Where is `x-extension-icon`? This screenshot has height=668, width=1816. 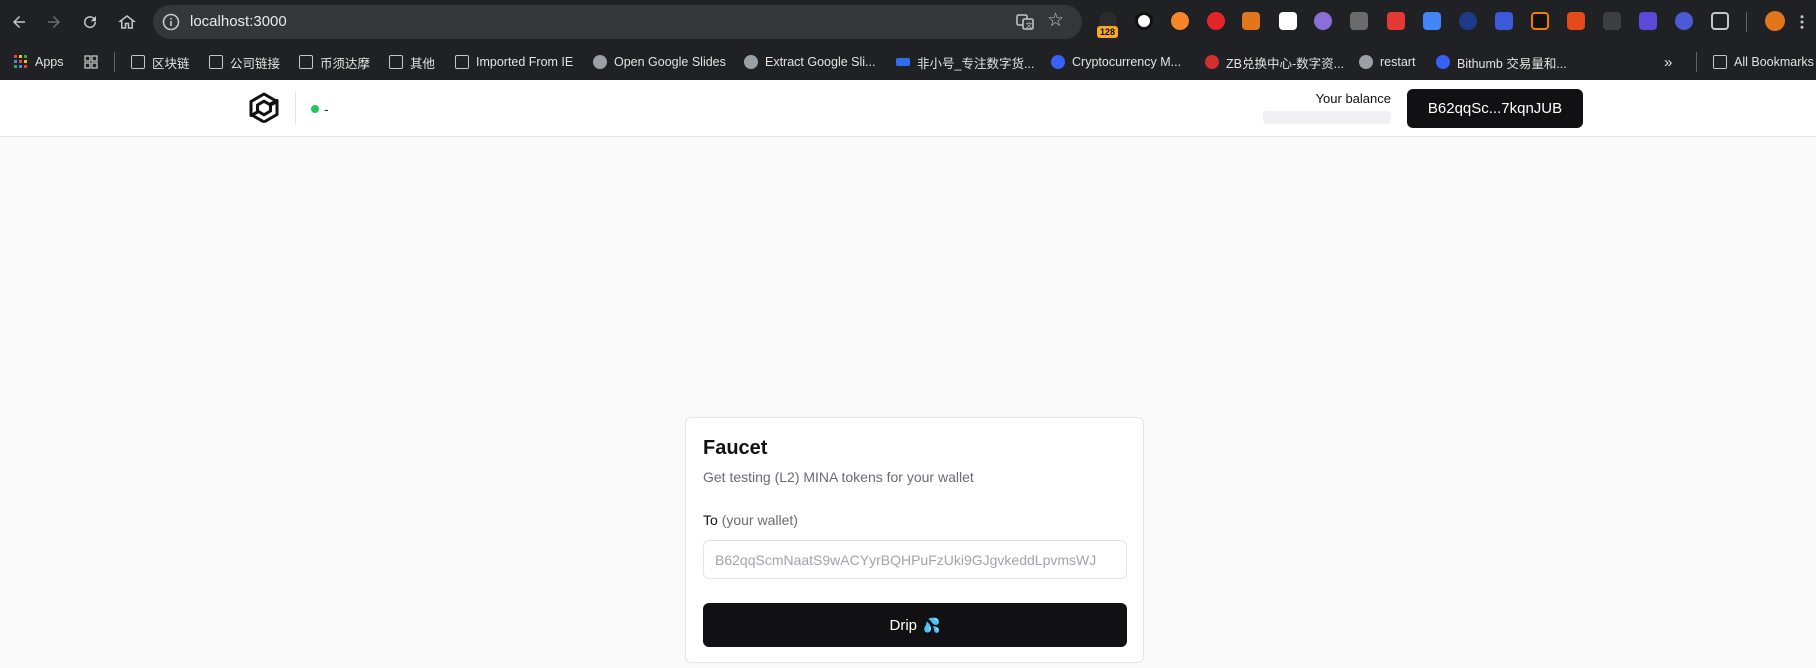
x-extension-icon is located at coordinates (1288, 21).